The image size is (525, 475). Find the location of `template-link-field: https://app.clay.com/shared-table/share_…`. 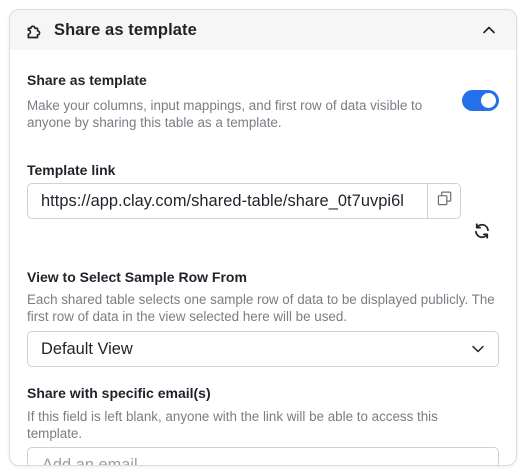

template-link-field: https://app.clay.com/shared-table/share_… is located at coordinates (244, 201).